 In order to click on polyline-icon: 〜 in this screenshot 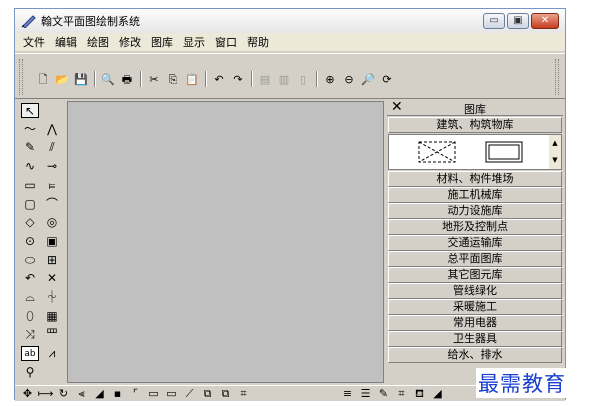, I will do `click(30, 129)`.